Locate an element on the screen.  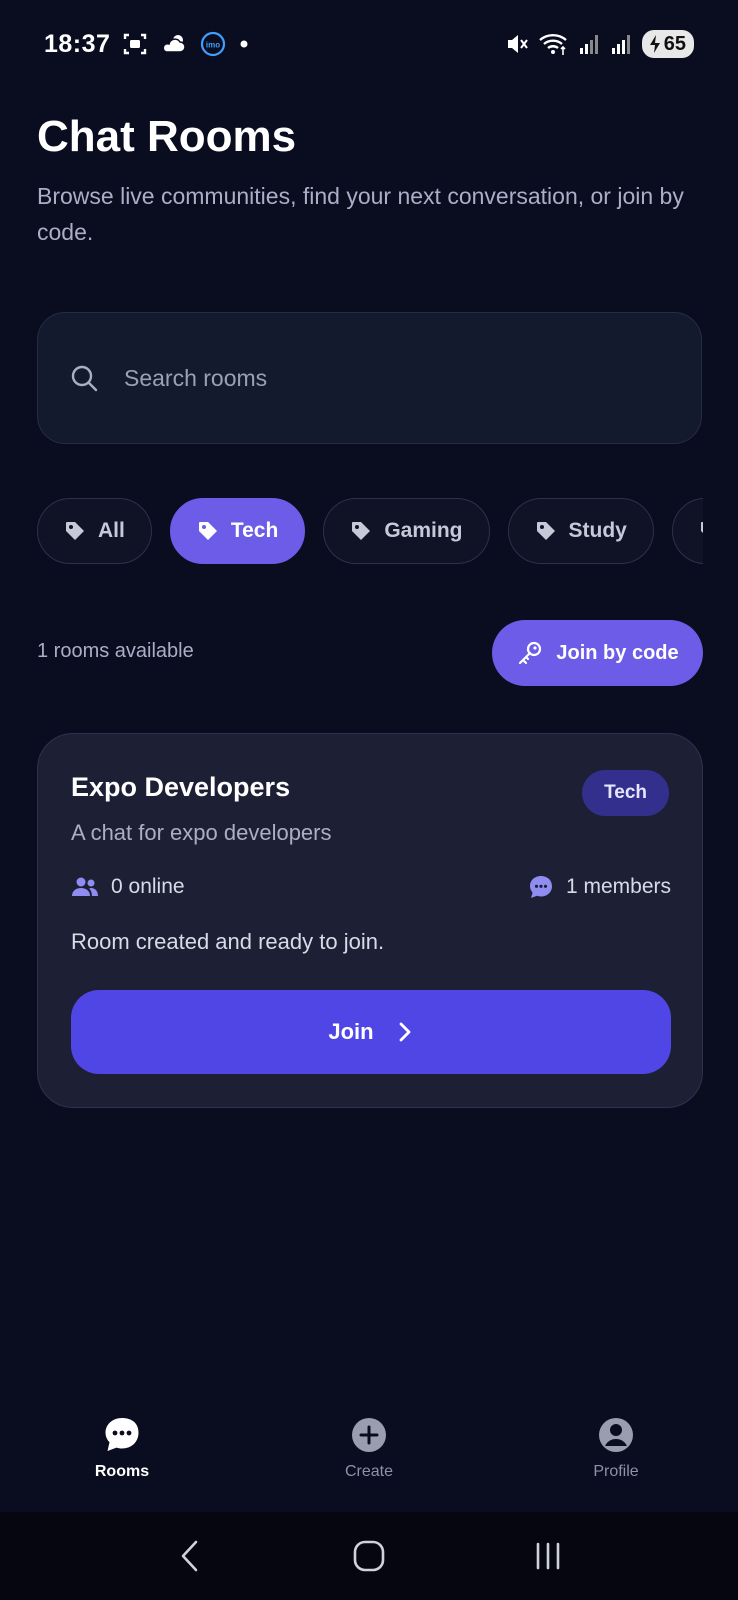
chevron-right-icon is located at coordinates (405, 1032).